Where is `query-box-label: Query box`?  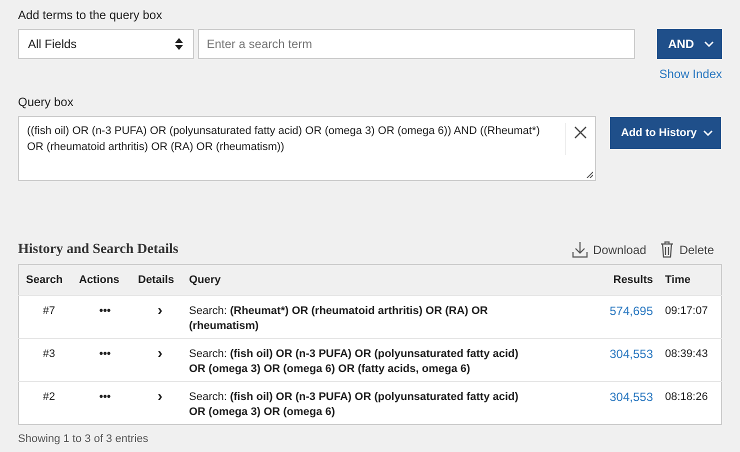
query-box-label: Query box is located at coordinates (46, 102).